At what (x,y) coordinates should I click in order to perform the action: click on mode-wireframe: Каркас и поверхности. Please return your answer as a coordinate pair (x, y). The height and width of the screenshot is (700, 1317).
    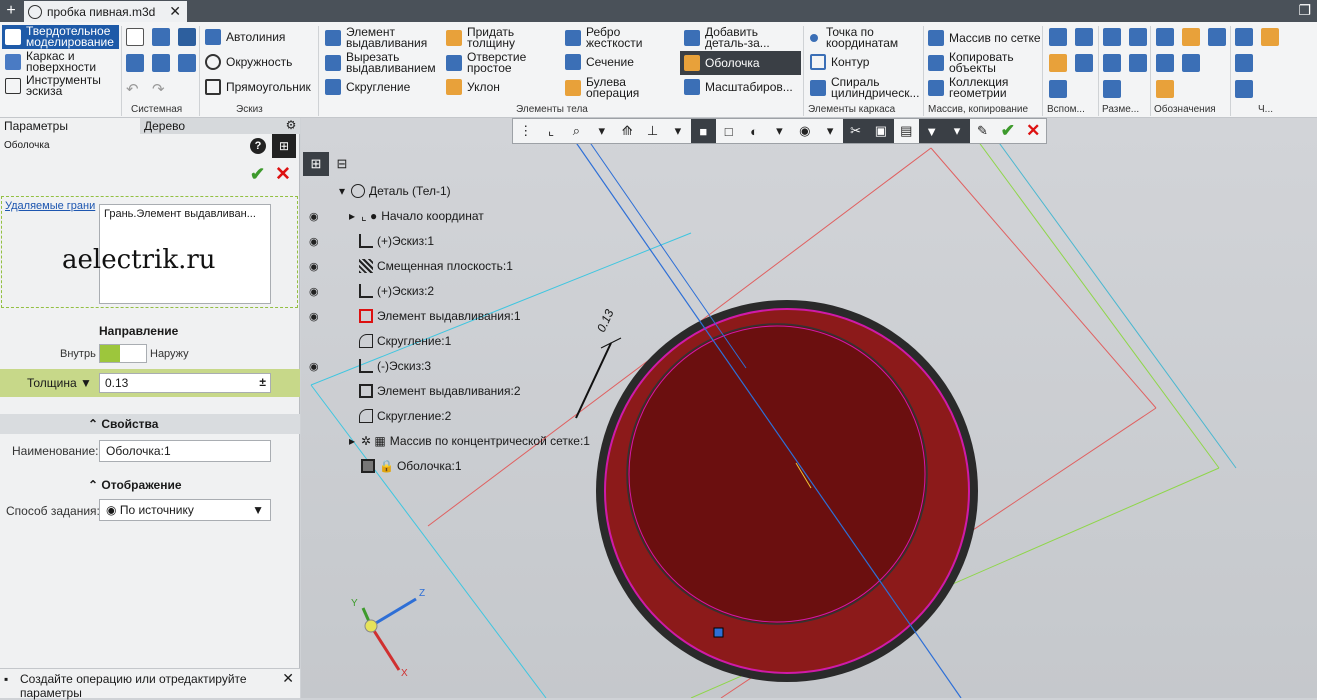
    Looking at the image, I should click on (60, 61).